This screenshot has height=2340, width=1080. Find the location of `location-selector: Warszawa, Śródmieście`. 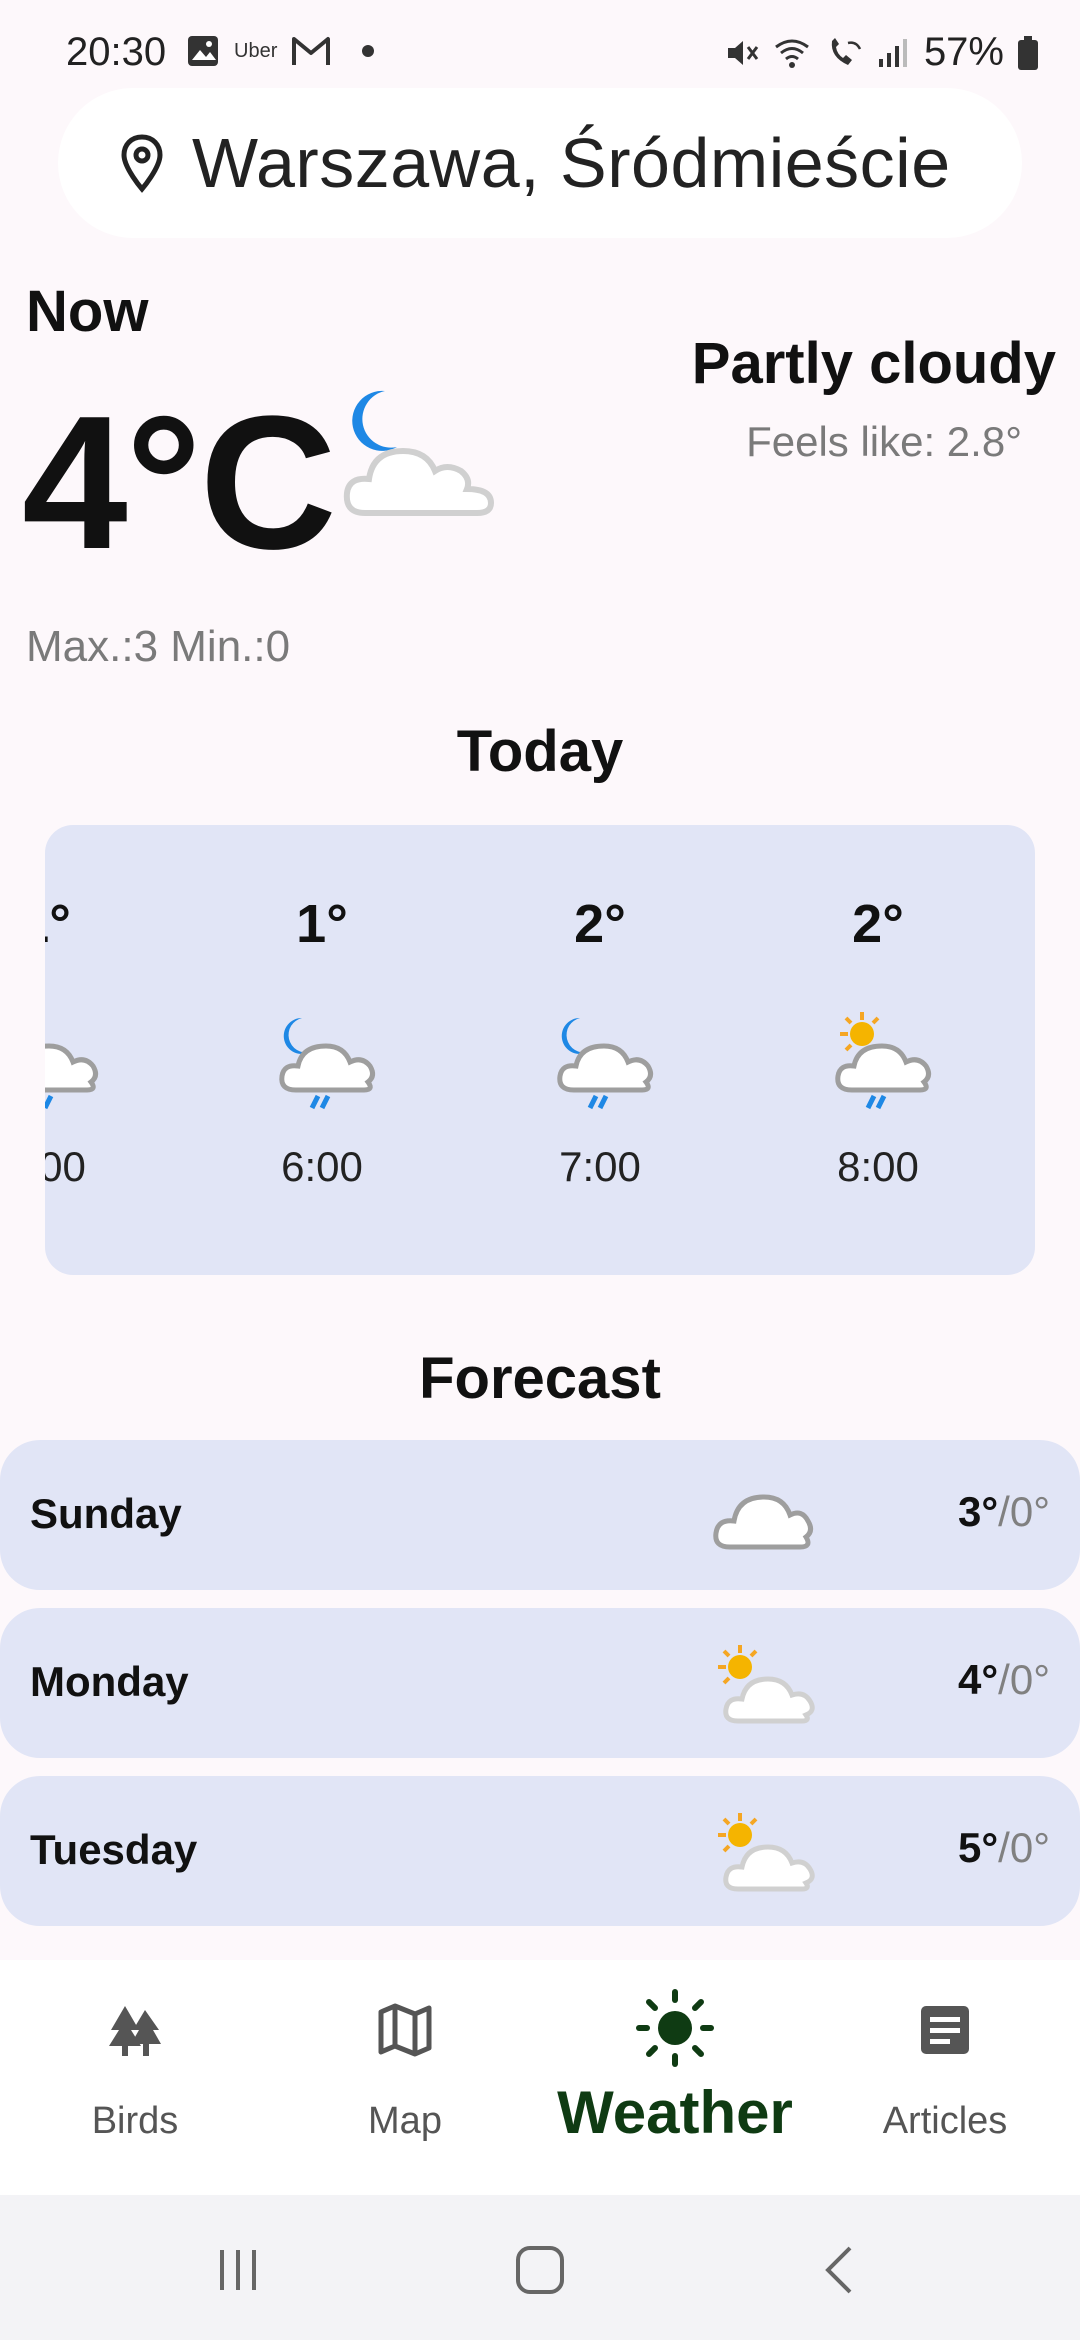

location-selector: Warszawa, Śródmieście is located at coordinates (540, 163).